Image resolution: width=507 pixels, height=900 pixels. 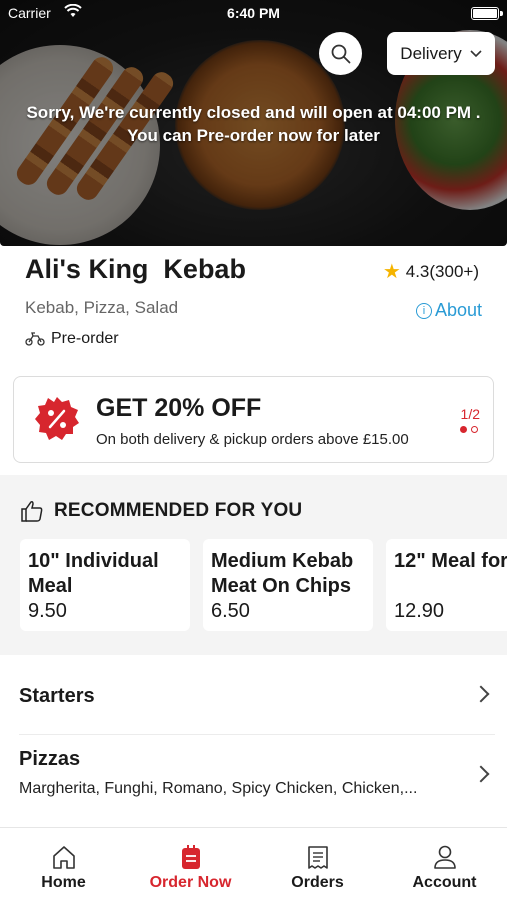 I want to click on scooter-icon, so click(x=35, y=339).